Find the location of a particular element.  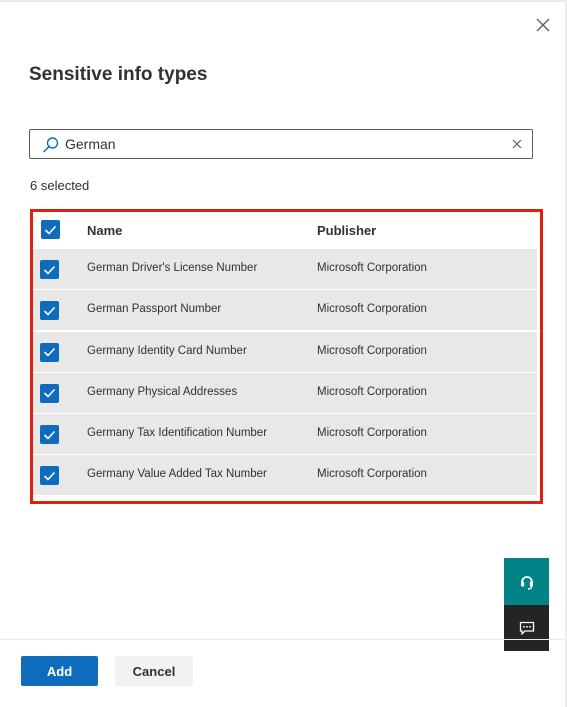

row-name-cell: Germany Value Added Tax Number is located at coordinates (177, 474).